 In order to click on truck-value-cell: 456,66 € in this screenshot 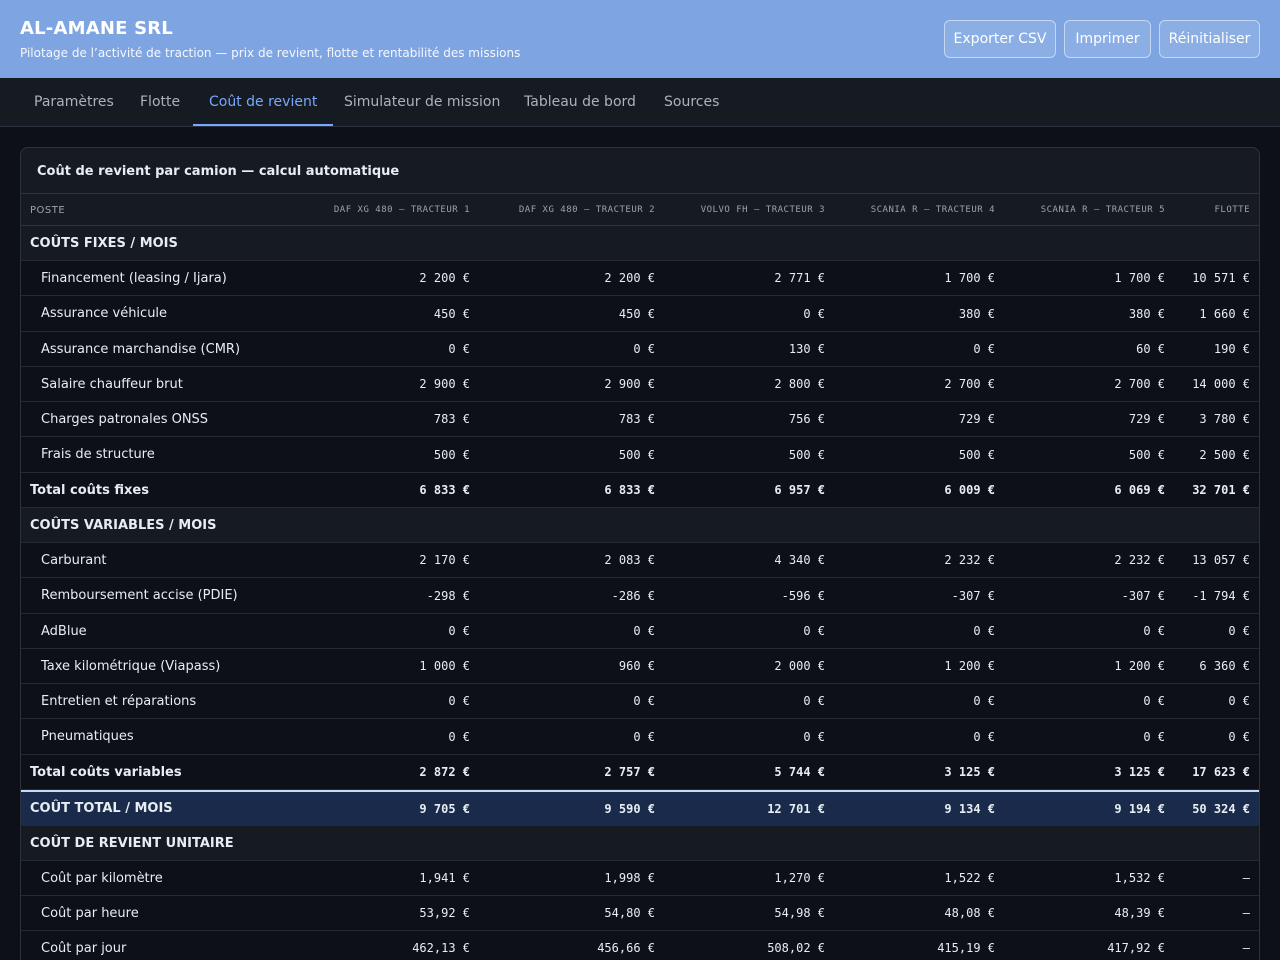, I will do `click(626, 948)`.